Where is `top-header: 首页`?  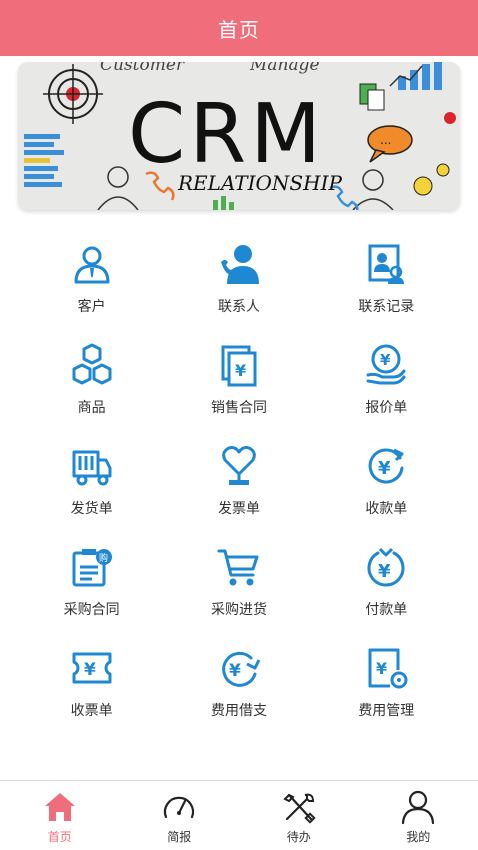
top-header: 首页 is located at coordinates (239, 28).